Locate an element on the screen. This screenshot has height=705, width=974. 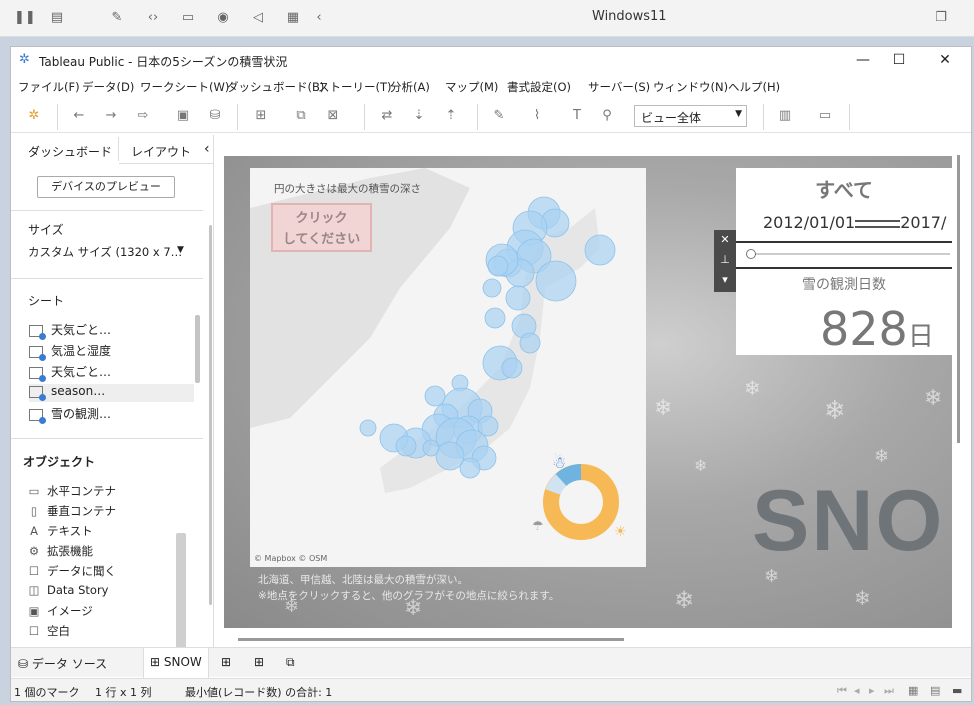
menu-dashboard: ダッシュボード(B) is located at coordinates (275, 87).